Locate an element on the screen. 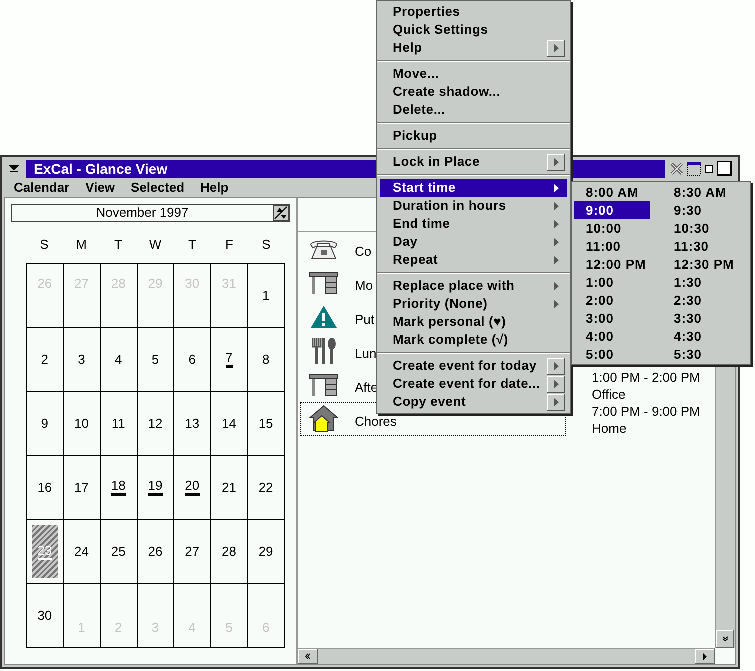  weekday-label: M is located at coordinates (81, 245).